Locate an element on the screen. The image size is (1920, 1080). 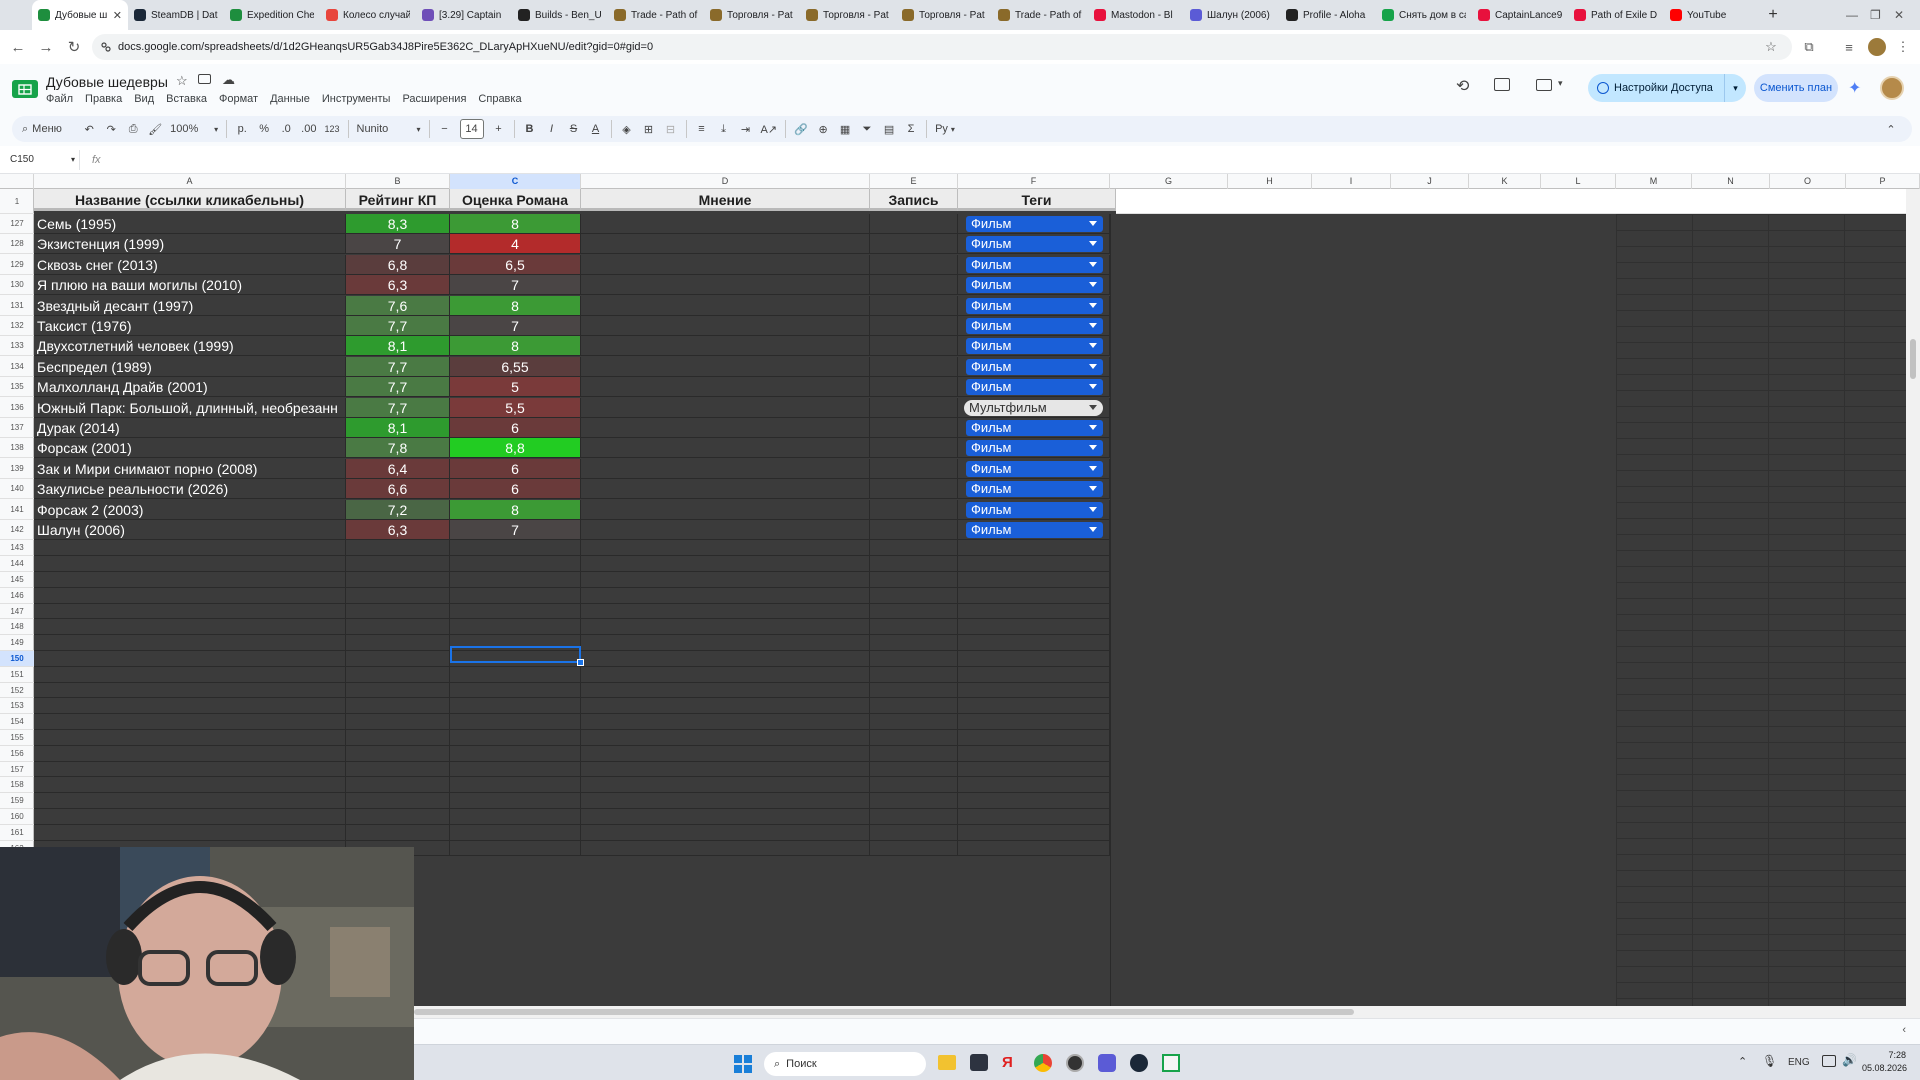
percent-format-button: % is located at coordinates (264, 129).